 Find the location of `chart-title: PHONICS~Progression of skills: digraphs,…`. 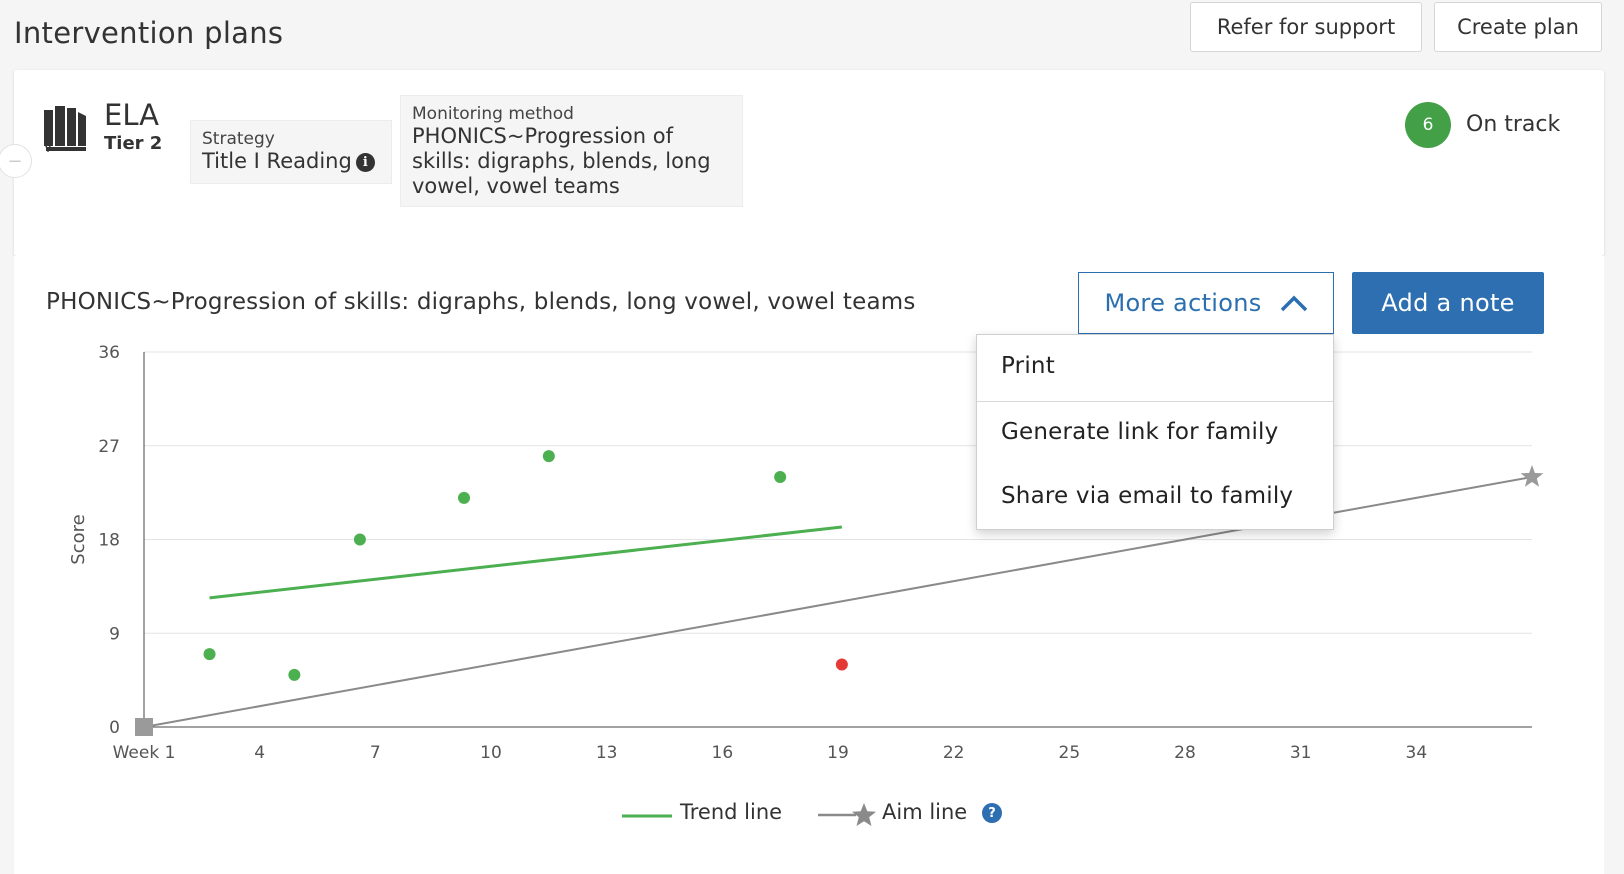

chart-title: PHONICS~Progression of skills: digraphs,… is located at coordinates (481, 302).